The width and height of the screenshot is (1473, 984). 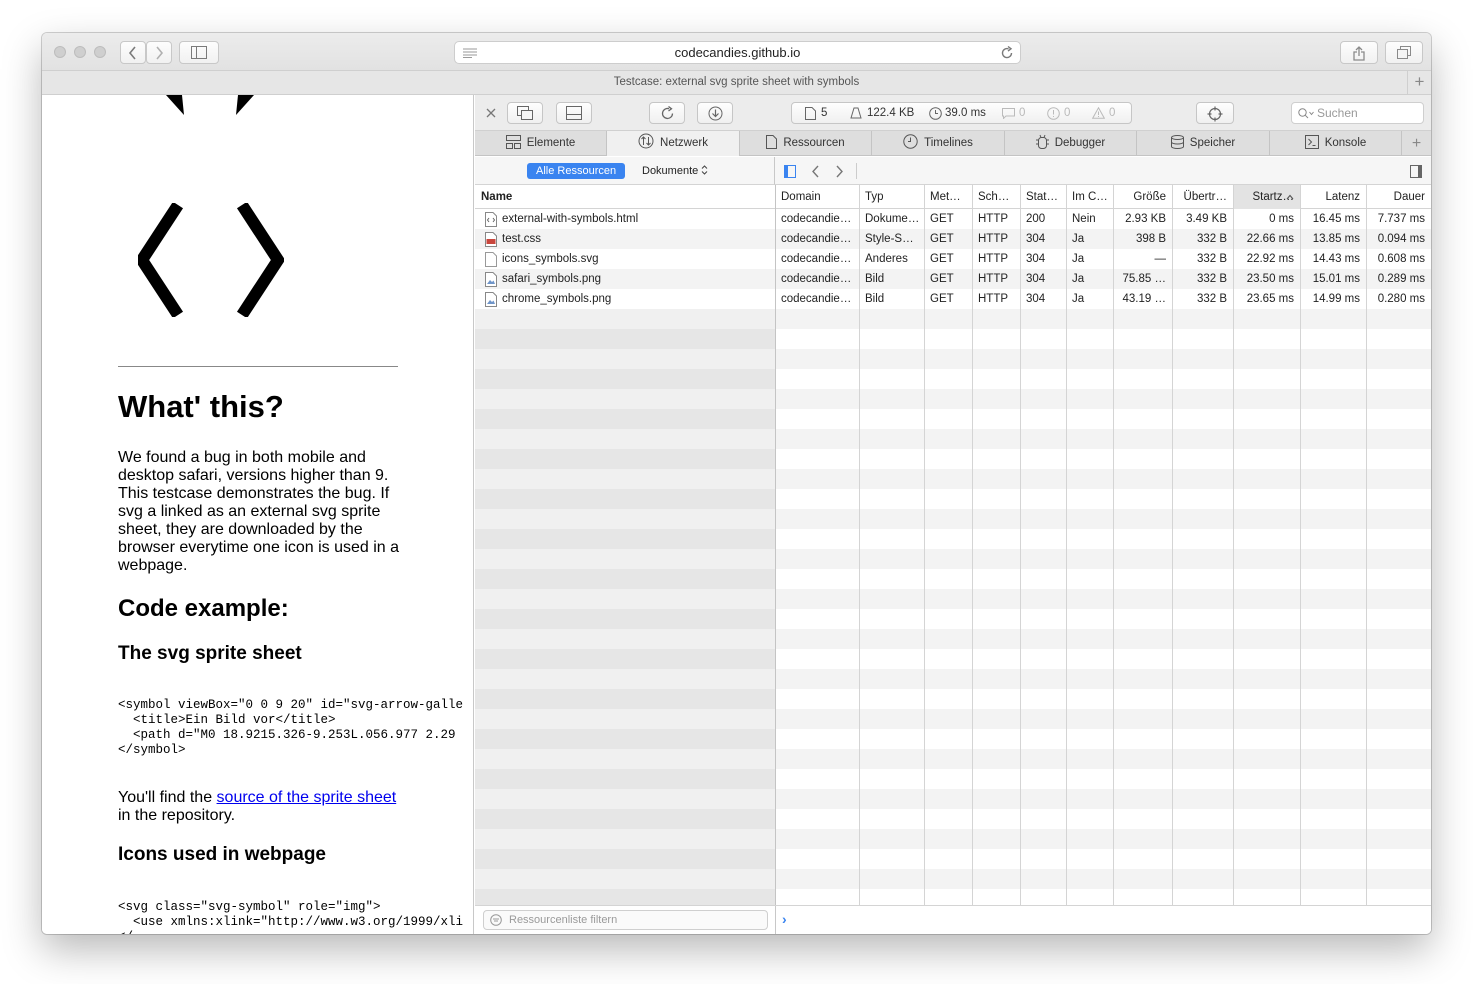 What do you see at coordinates (625, 920) in the screenshot?
I see `resource-filter-input: Ressourcenliste filtern` at bounding box center [625, 920].